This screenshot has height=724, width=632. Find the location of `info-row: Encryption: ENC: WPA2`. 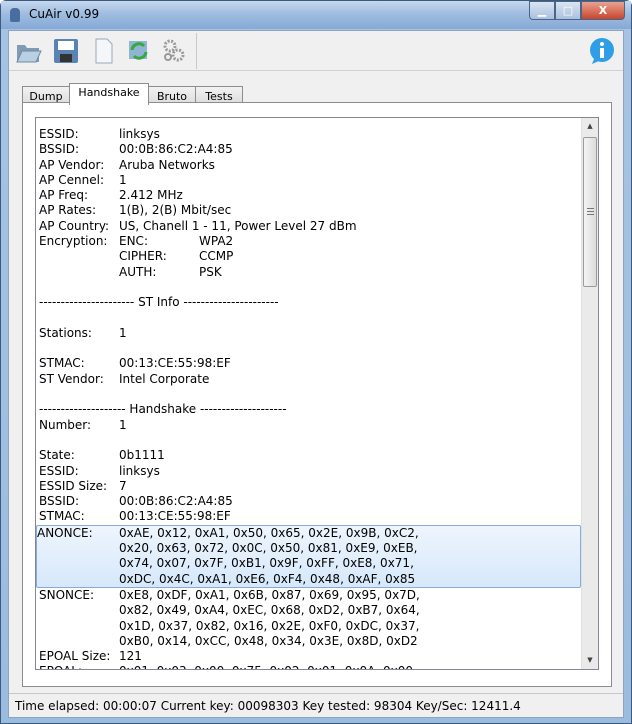

info-row: Encryption: ENC: WPA2 is located at coordinates (310, 241).